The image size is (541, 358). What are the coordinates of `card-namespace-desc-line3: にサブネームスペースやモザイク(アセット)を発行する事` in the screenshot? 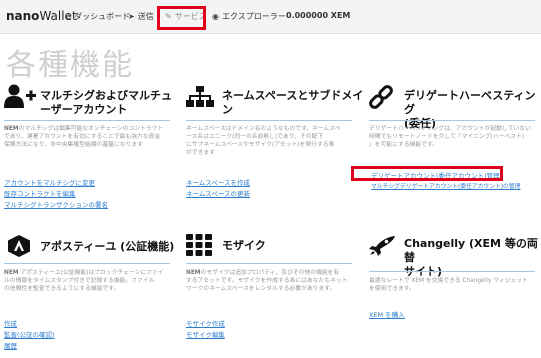 It's located at (260, 145).